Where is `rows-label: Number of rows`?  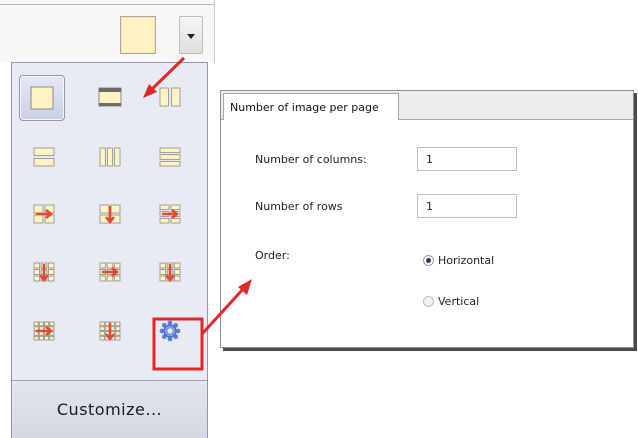
rows-label: Number of rows is located at coordinates (299, 206).